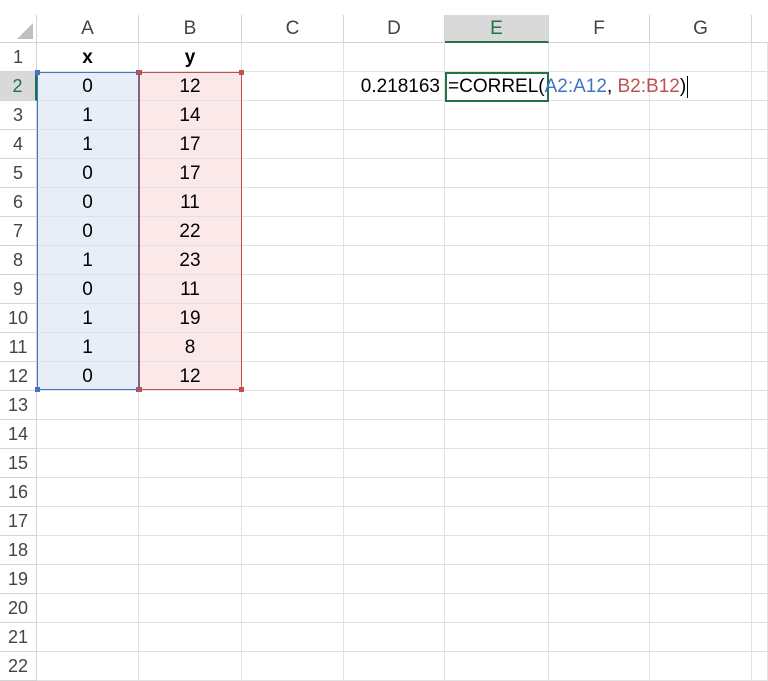 Image resolution: width=768 pixels, height=681 pixels. What do you see at coordinates (497, 29) in the screenshot?
I see `column-header-e: E` at bounding box center [497, 29].